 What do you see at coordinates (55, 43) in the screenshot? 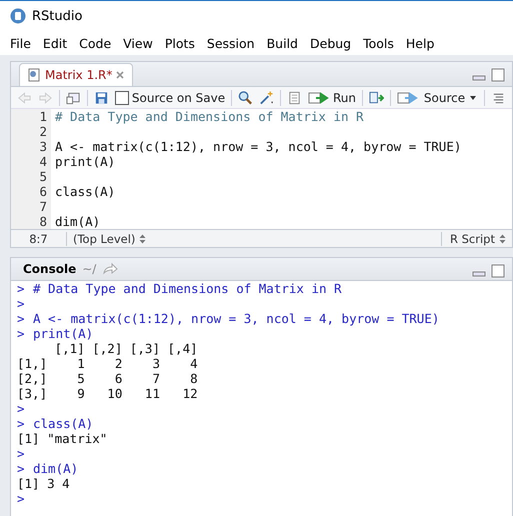
I see `menu-item: Edit` at bounding box center [55, 43].